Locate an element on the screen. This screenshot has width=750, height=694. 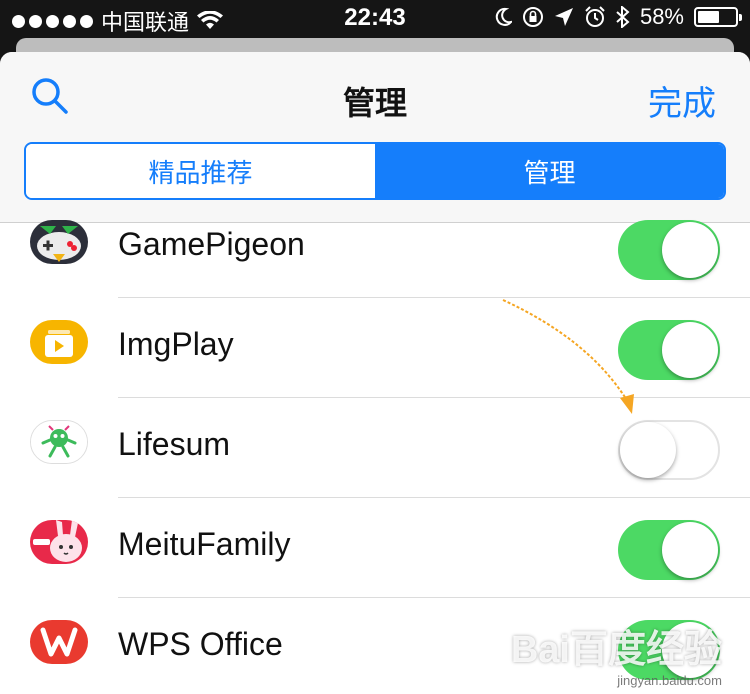
bluetooth-icon is located at coordinates (623, 17).